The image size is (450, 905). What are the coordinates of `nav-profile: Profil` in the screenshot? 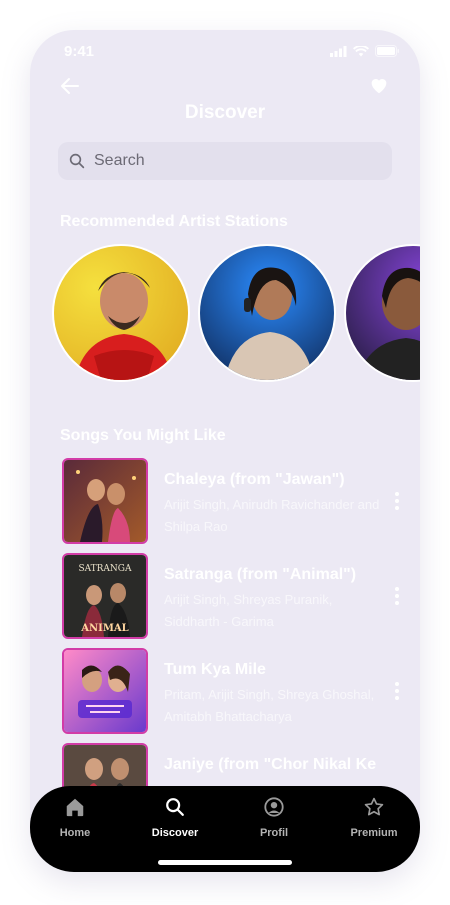 It's located at (274, 817).